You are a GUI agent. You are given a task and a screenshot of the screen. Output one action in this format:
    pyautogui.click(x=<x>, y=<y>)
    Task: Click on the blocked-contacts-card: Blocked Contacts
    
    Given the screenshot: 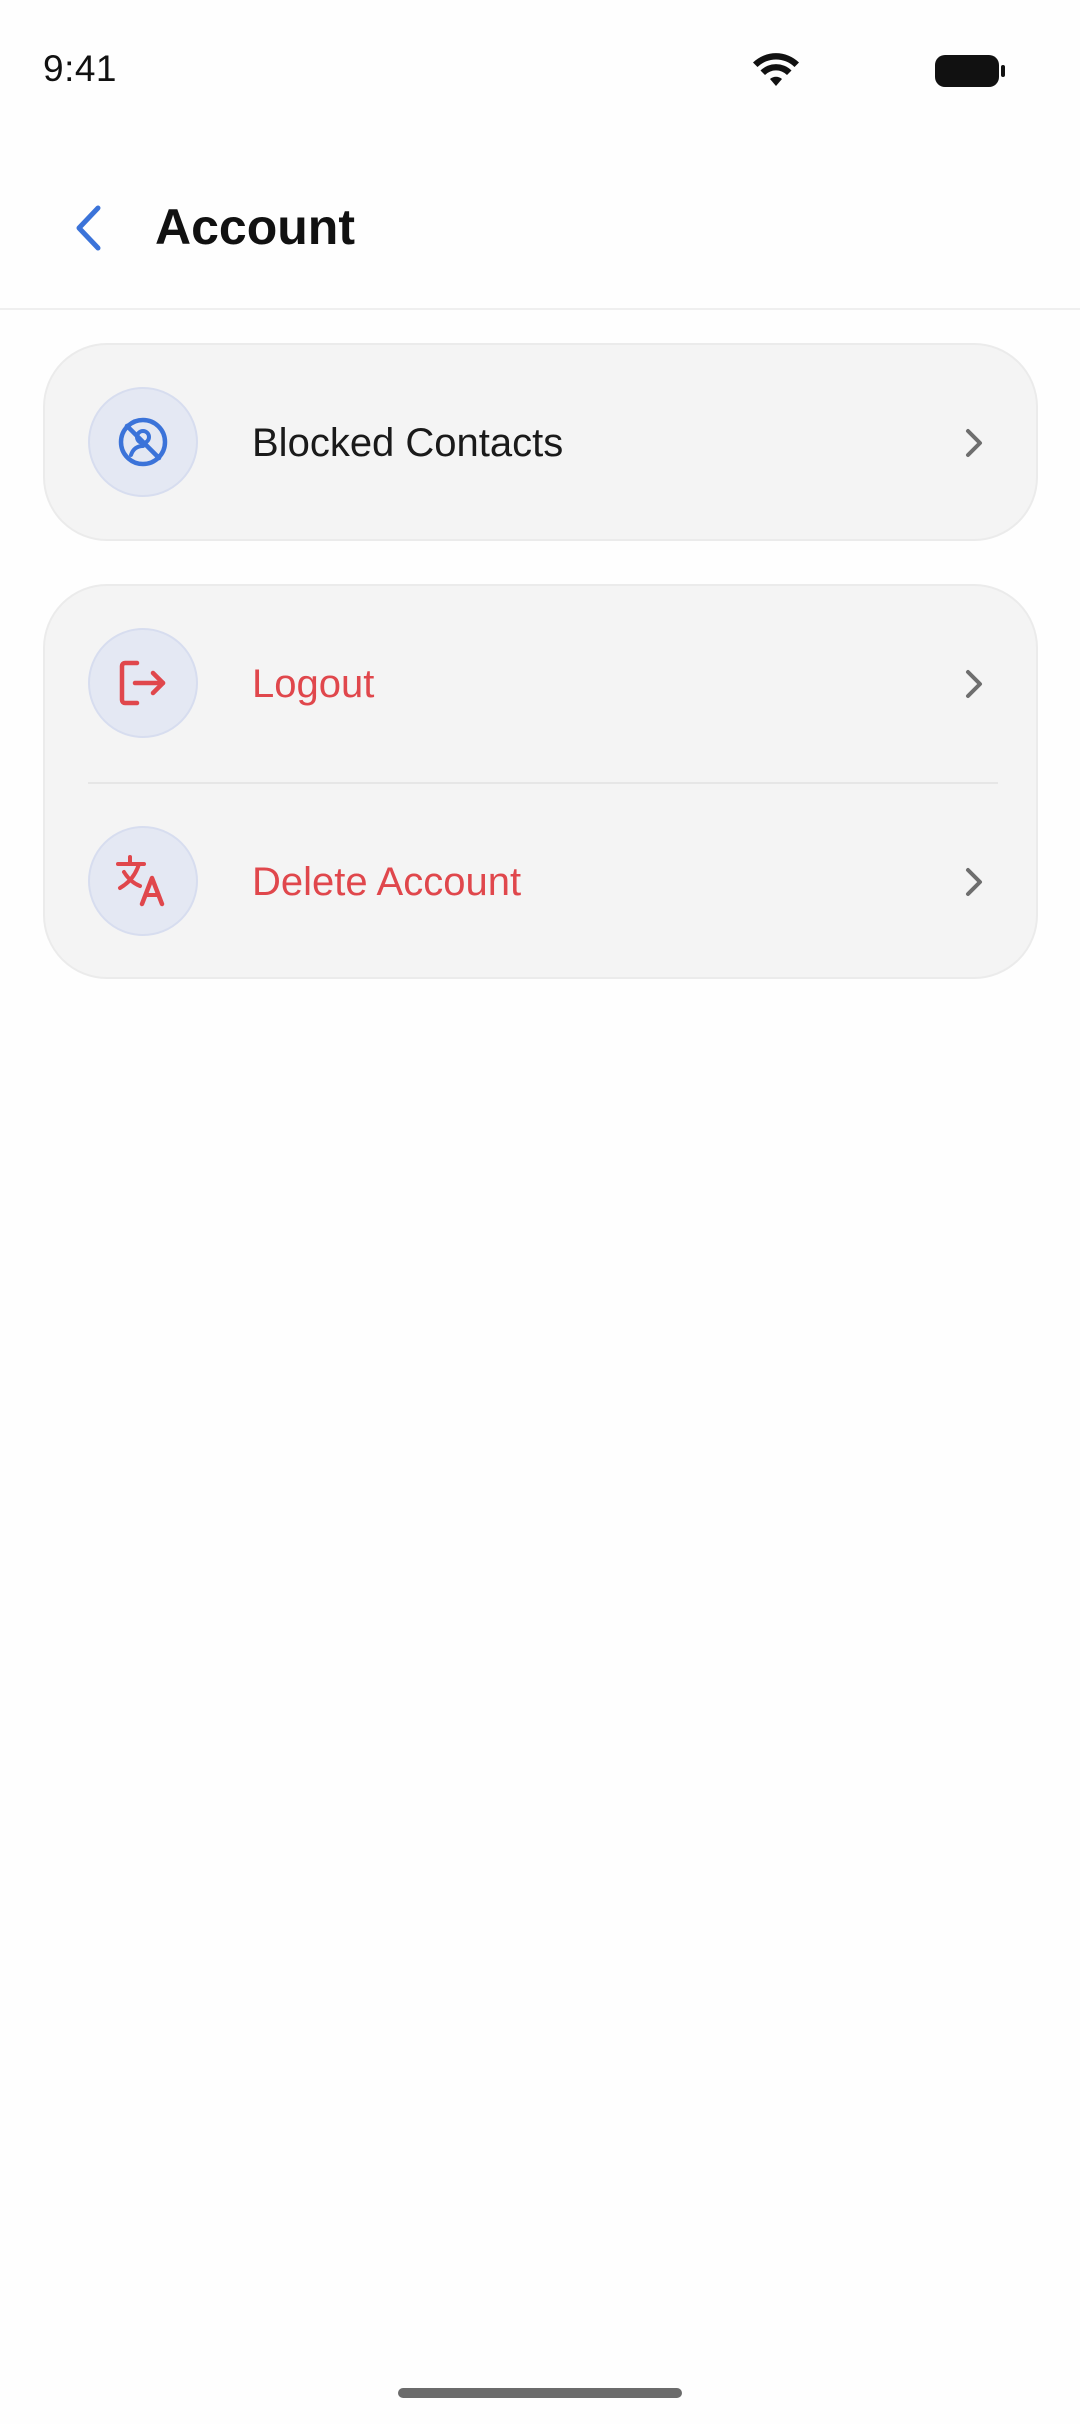 What is the action you would take?
    pyautogui.click(x=540, y=442)
    